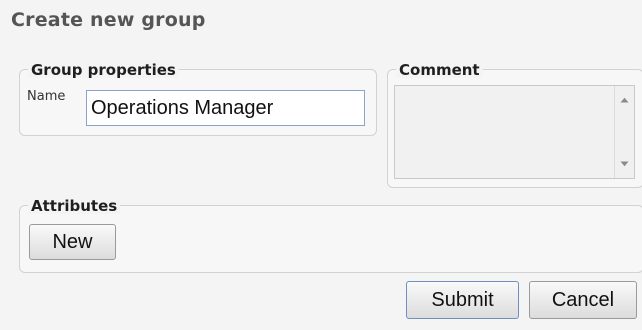 The height and width of the screenshot is (330, 642). Describe the element at coordinates (439, 70) in the screenshot. I see `comment-legend: Comment` at that location.